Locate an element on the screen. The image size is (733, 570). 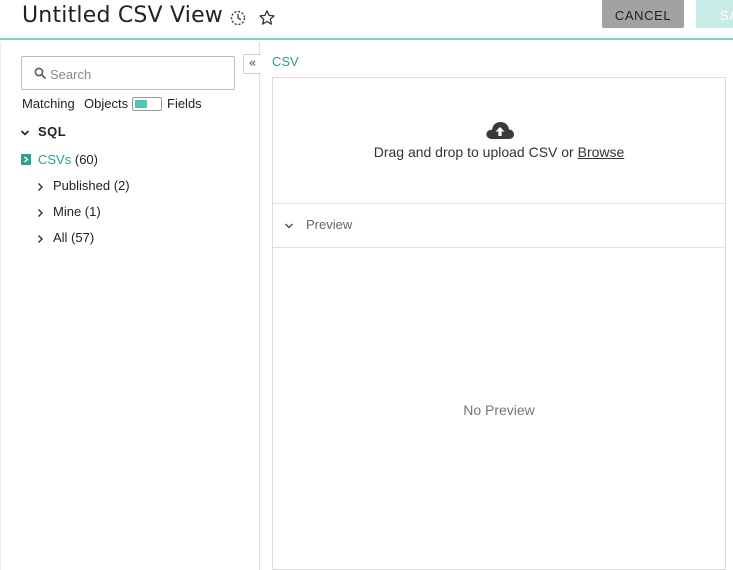
header-bar: Untitled CSV View CANCEL SA is located at coordinates (366, 20).